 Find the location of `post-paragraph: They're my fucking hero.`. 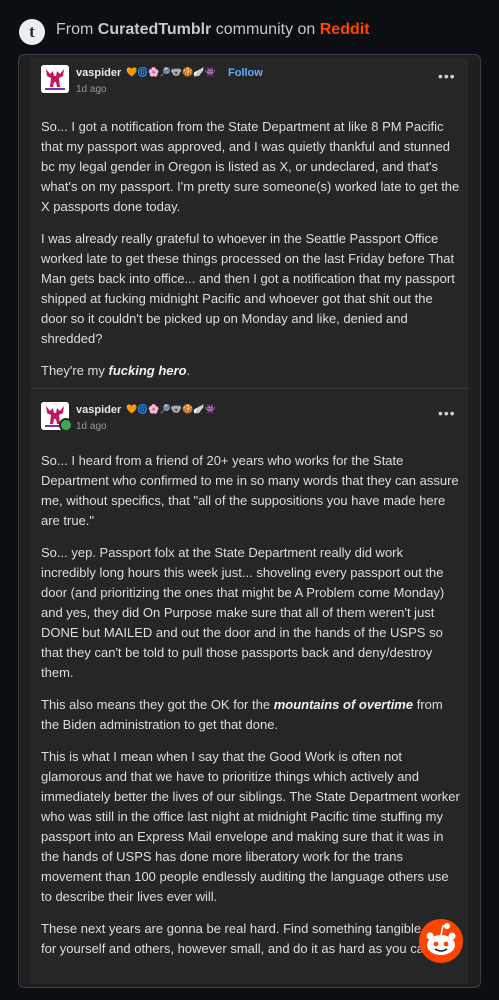

post-paragraph: They're my fucking hero. is located at coordinates (251, 371).